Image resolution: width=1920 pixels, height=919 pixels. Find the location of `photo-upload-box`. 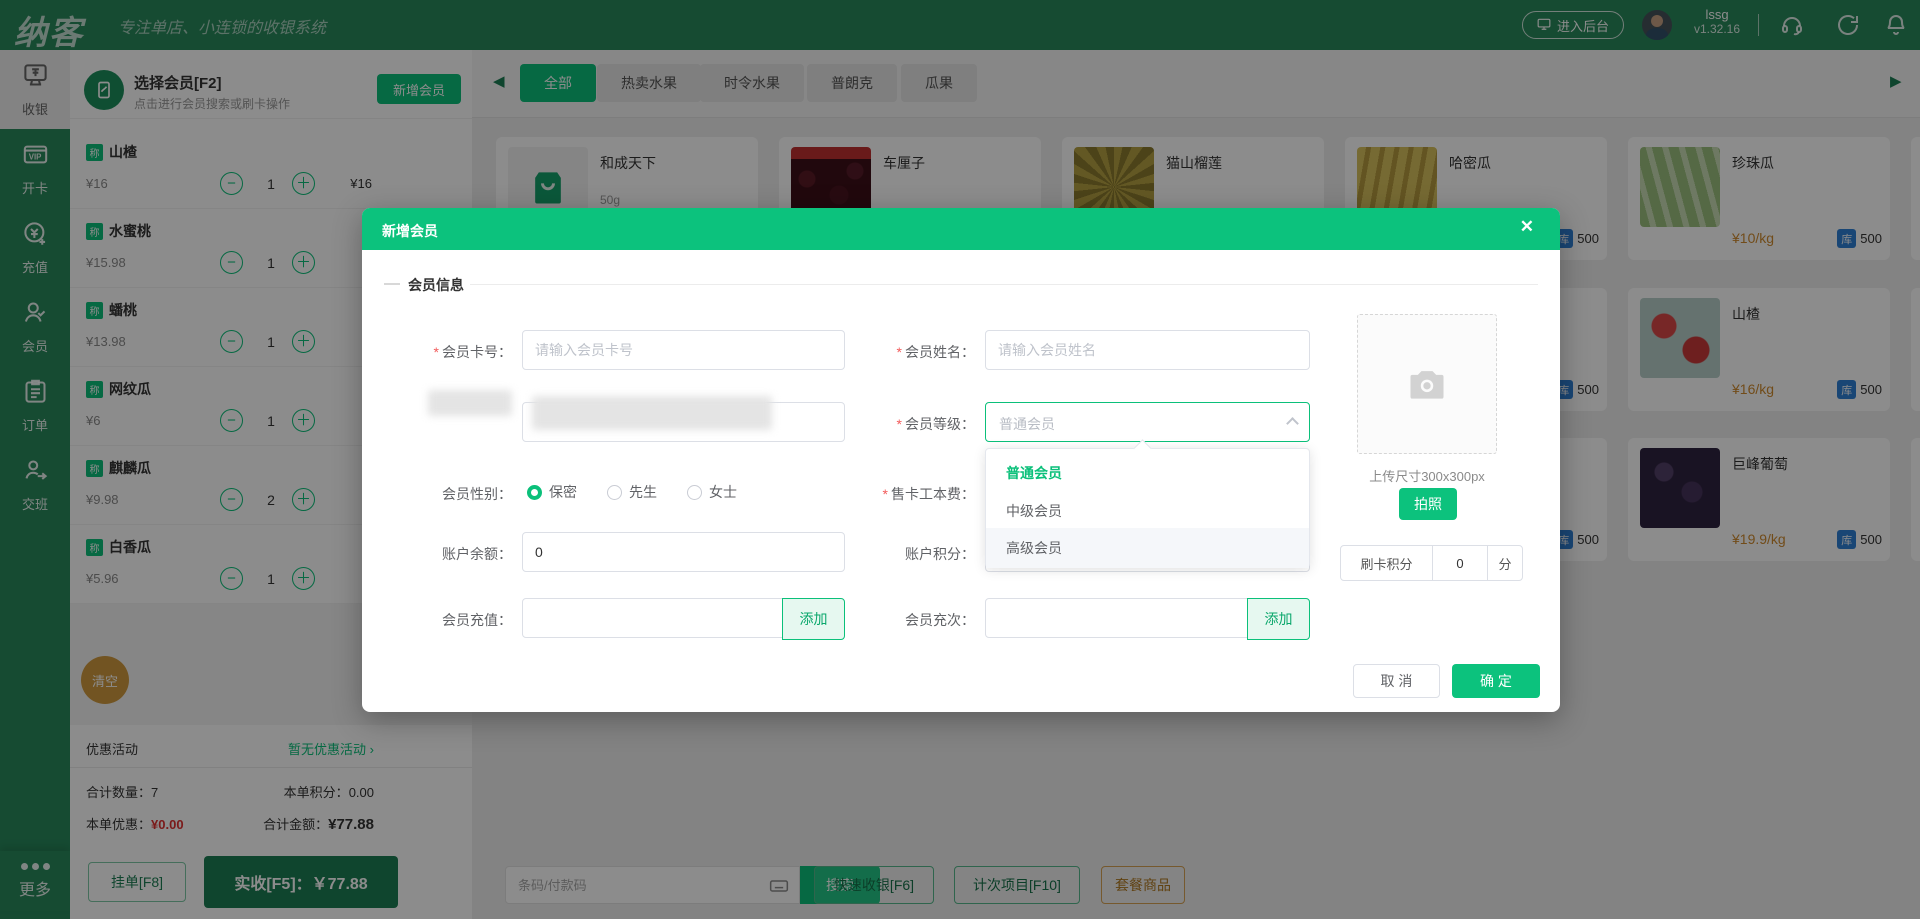

photo-upload-box is located at coordinates (1427, 384).